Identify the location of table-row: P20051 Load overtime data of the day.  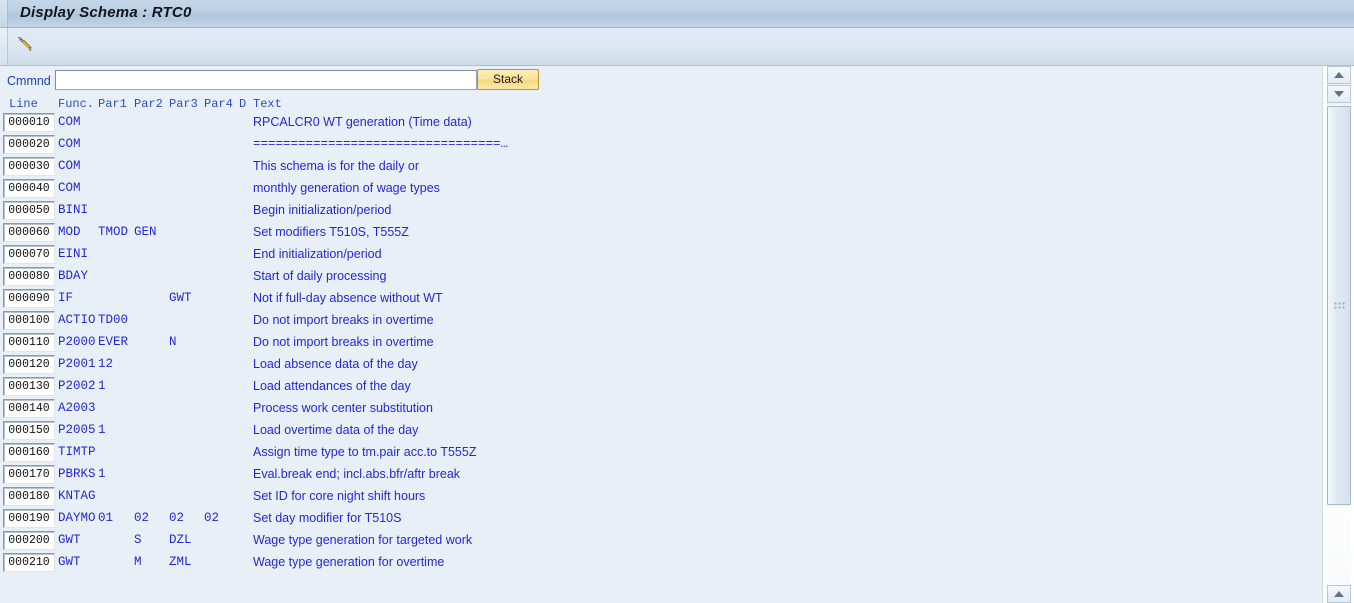
(661, 431).